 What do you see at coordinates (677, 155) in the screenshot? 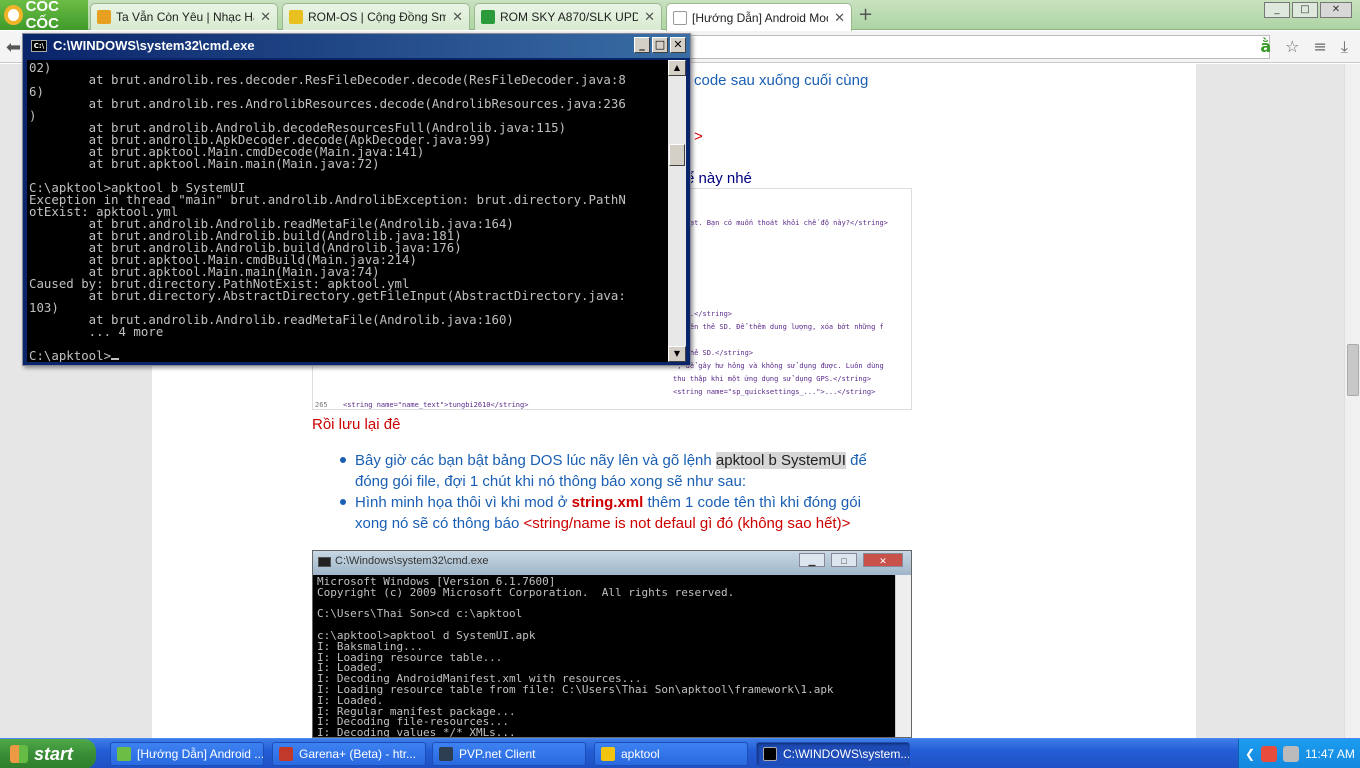
I see `scrollbar-thumb` at bounding box center [677, 155].